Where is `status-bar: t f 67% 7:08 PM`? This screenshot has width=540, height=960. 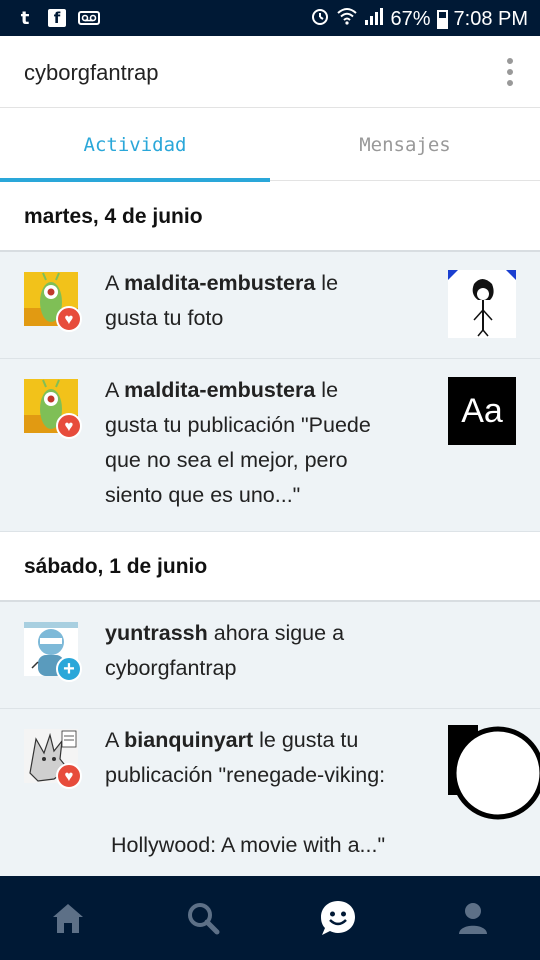 status-bar: t f 67% 7:08 PM is located at coordinates (270, 18).